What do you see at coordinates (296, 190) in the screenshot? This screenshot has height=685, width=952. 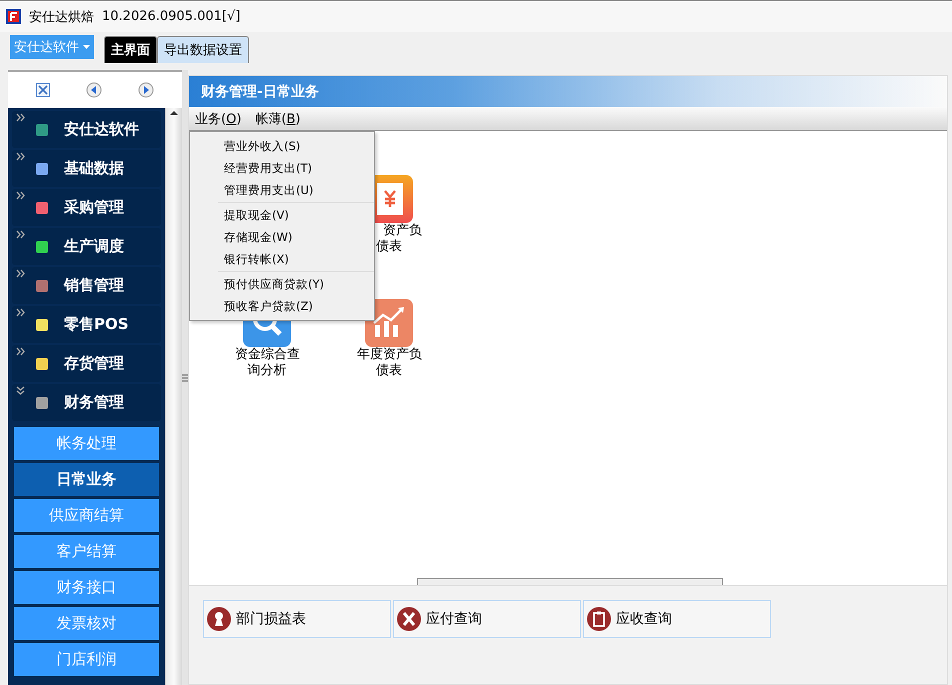 I see `menu-option: 管理费用支出(U)` at bounding box center [296, 190].